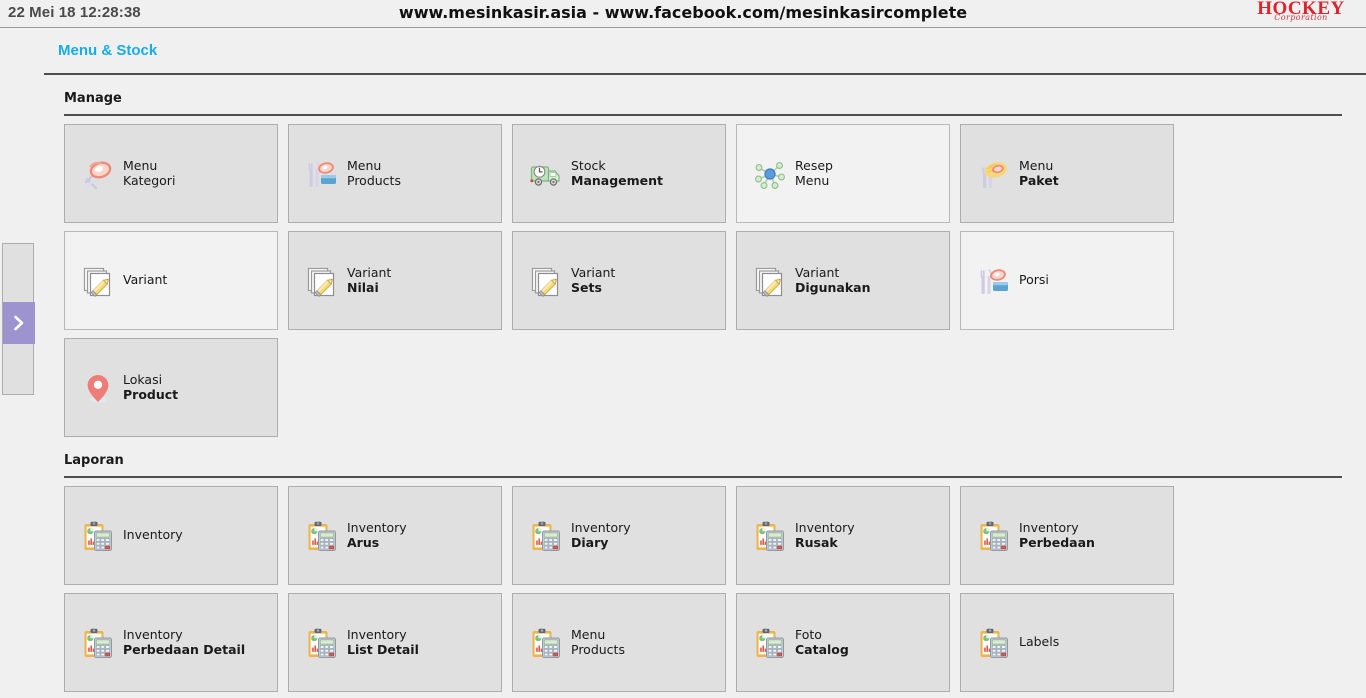  What do you see at coordinates (107, 43) in the screenshot?
I see `tab-menu-and-stock: Menu & Stock` at bounding box center [107, 43].